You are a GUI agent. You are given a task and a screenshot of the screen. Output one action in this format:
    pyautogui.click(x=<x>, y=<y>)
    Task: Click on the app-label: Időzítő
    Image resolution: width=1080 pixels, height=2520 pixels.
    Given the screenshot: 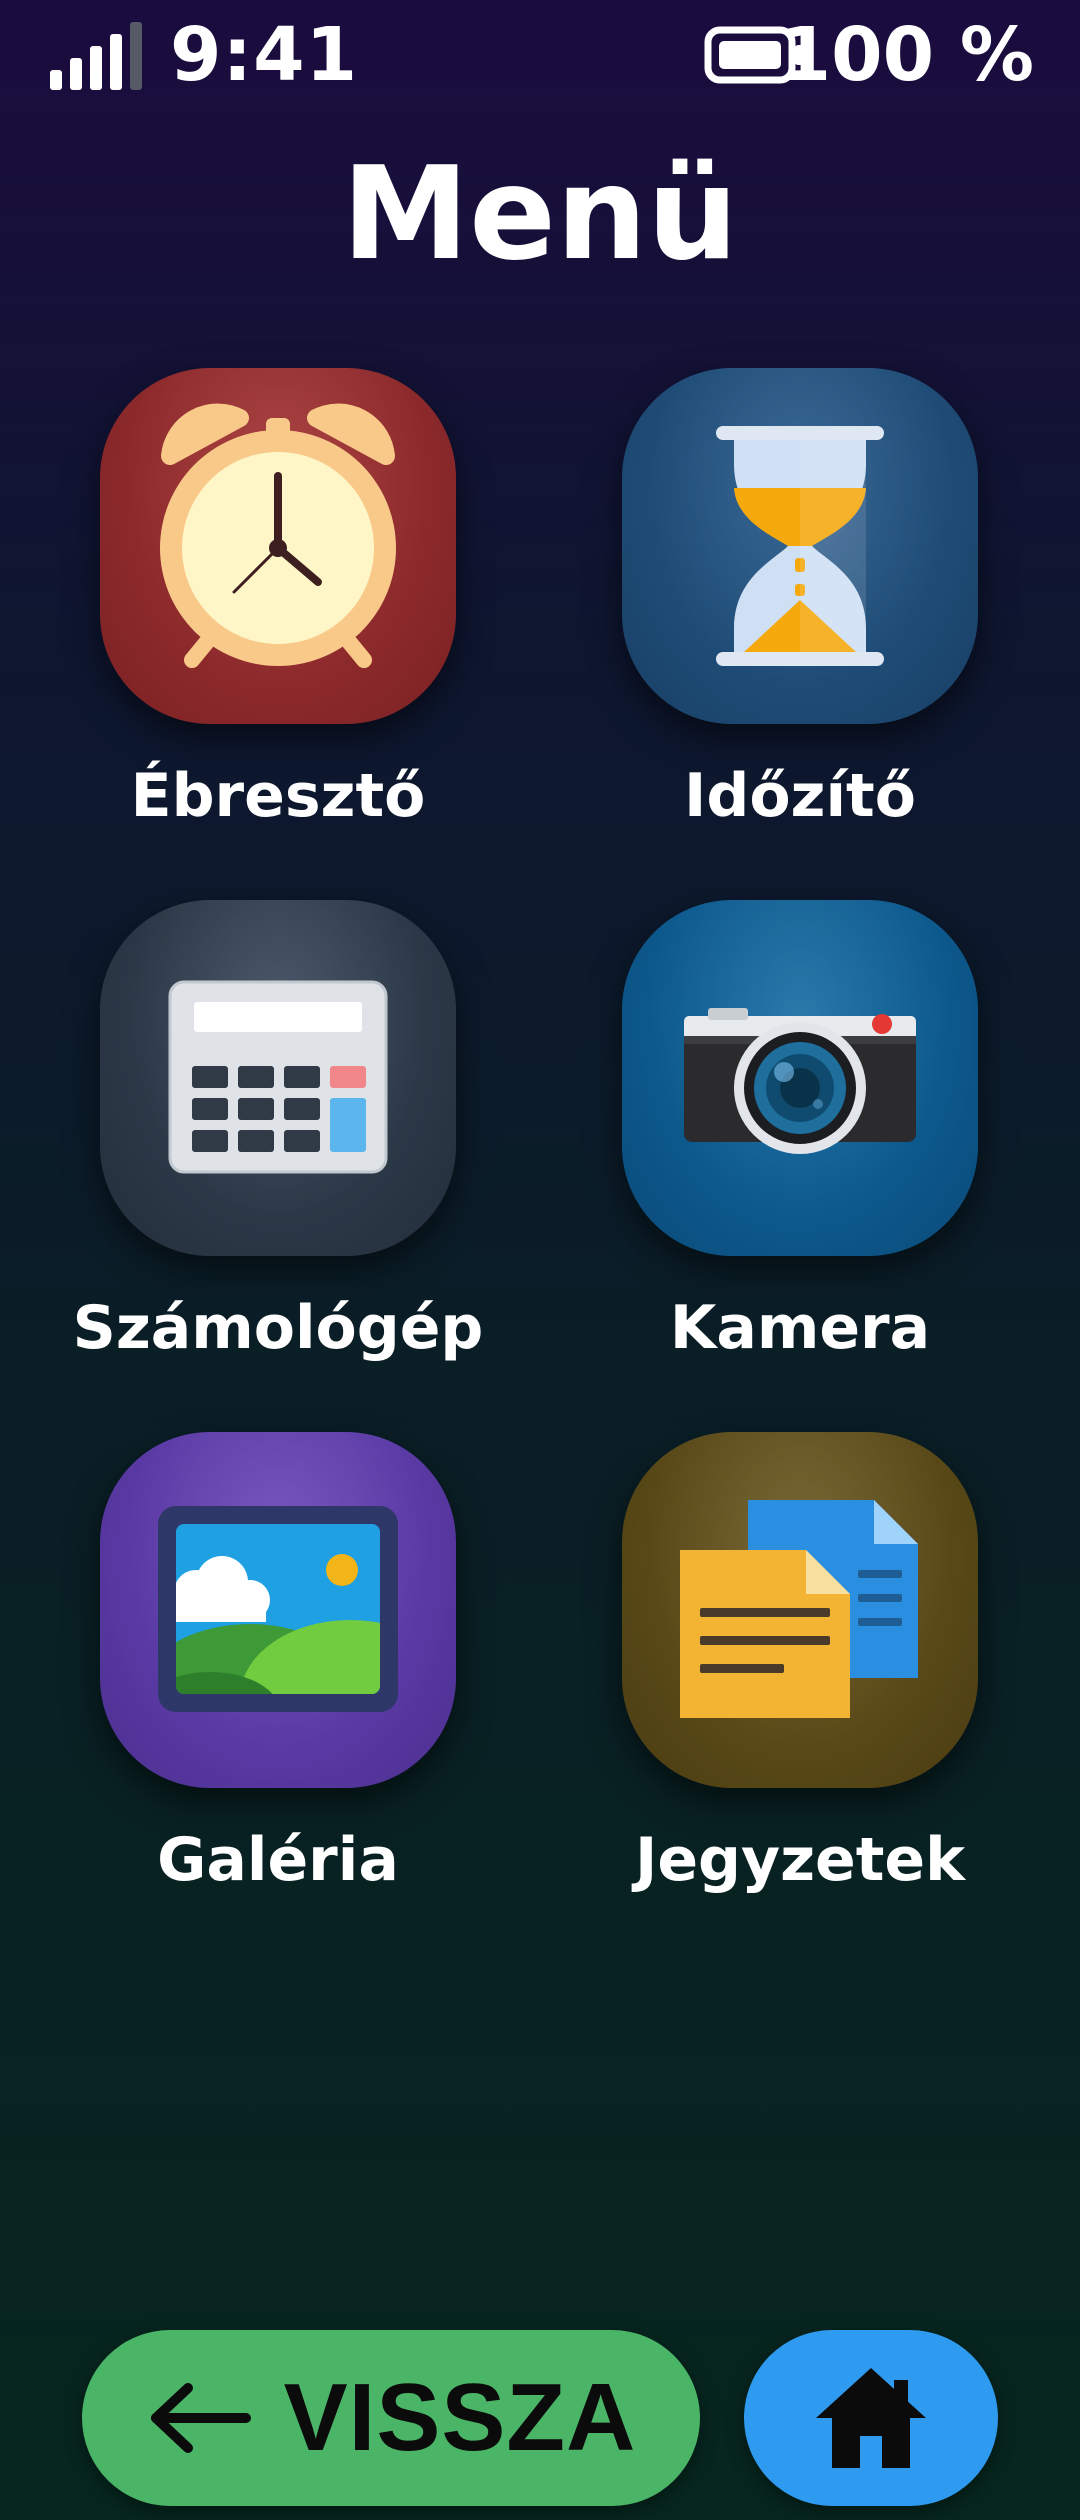 What is the action you would take?
    pyautogui.click(x=800, y=796)
    